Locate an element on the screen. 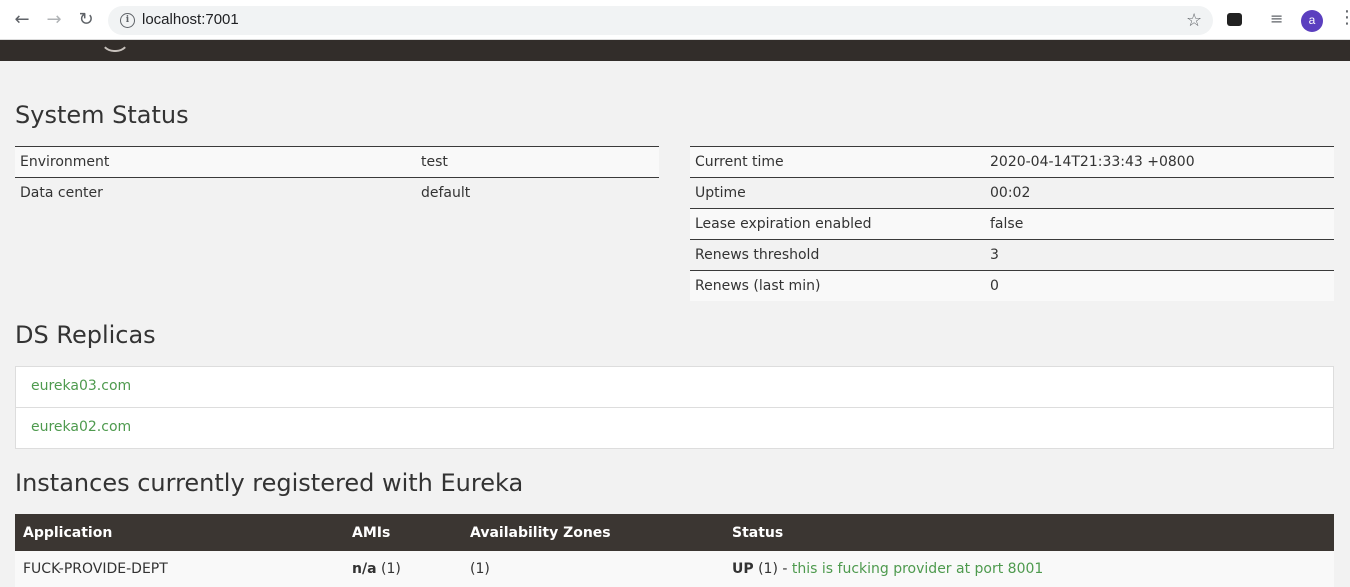 This screenshot has width=1350, height=587. back-arrow-icon: ← is located at coordinates (22, 20).